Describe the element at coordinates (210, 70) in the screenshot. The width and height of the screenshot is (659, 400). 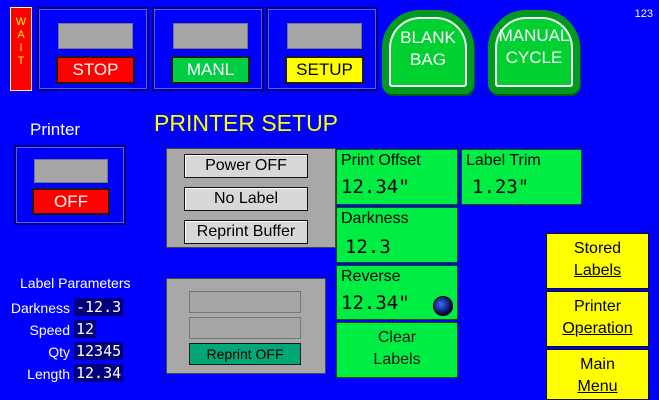
I see `manl-label: MANL` at that location.